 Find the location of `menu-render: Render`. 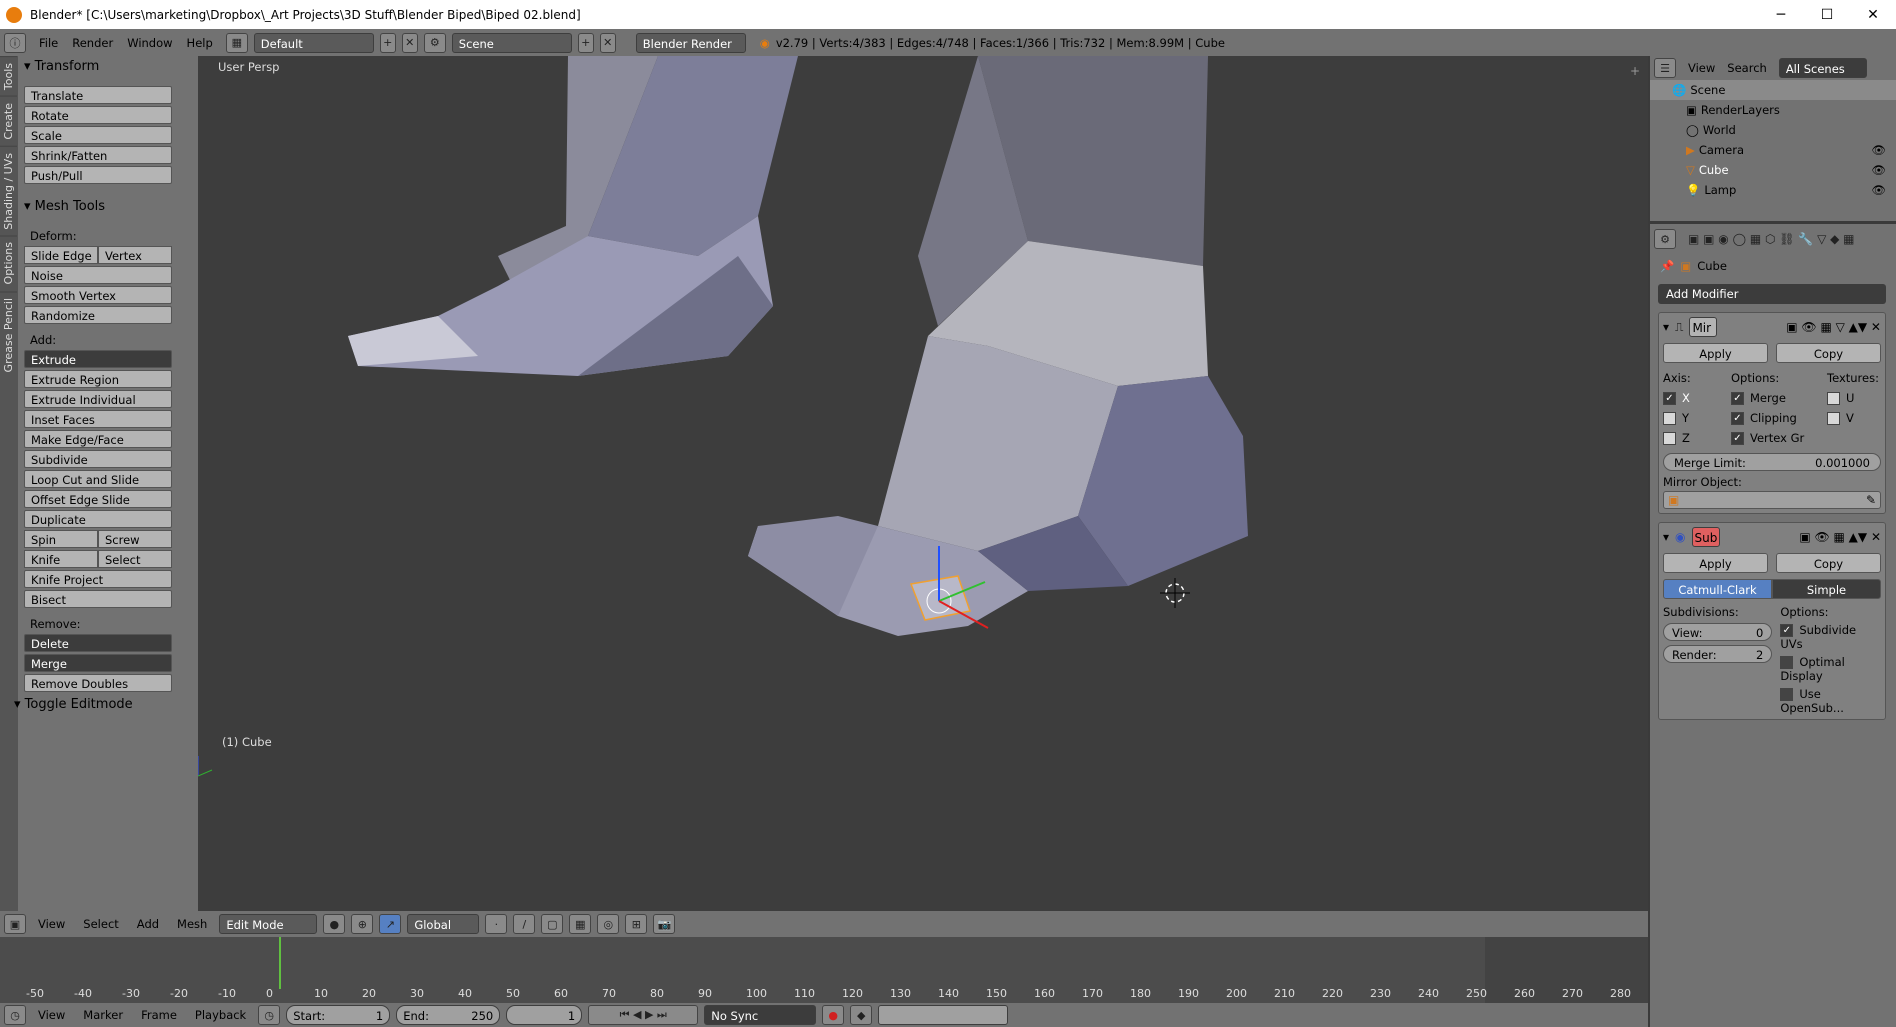

menu-render: Render is located at coordinates (92, 43).